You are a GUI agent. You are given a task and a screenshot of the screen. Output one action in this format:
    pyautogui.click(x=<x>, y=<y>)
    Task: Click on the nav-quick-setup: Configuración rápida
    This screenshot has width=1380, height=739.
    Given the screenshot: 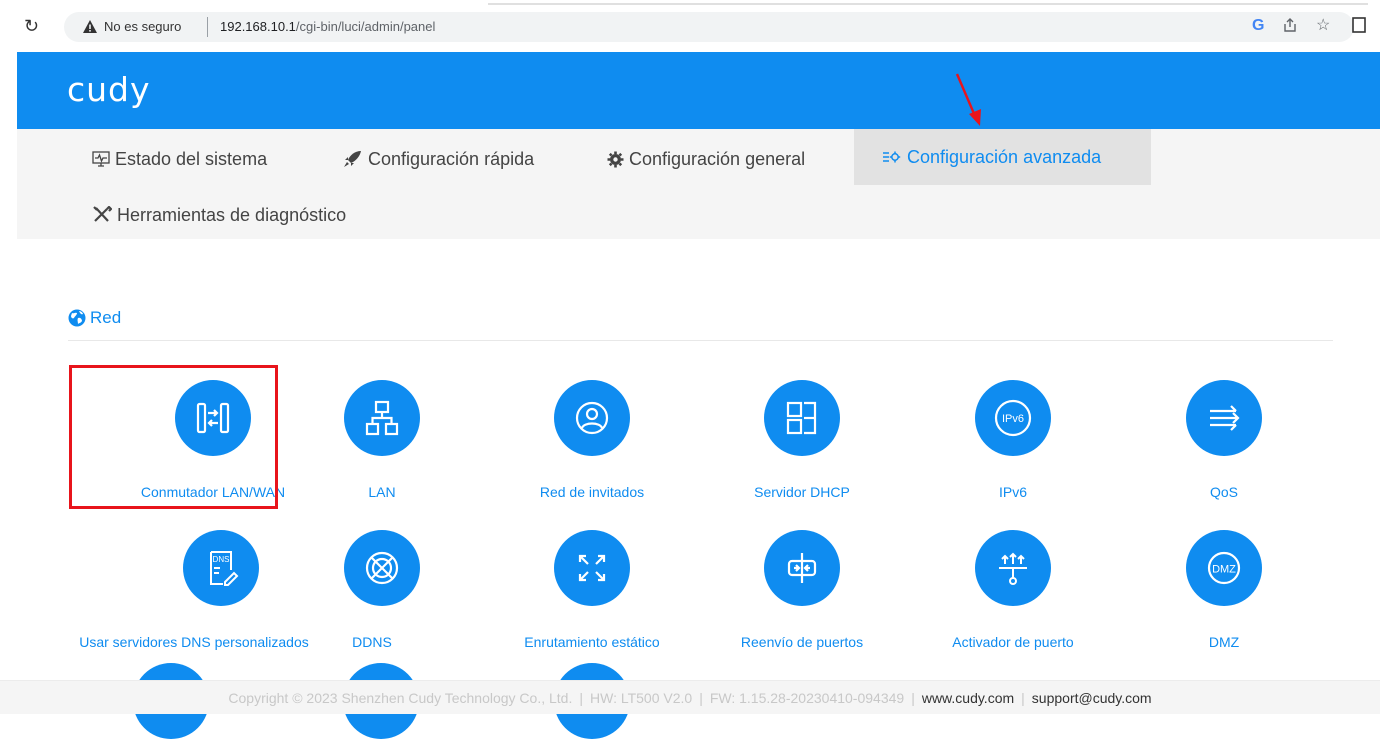 What is the action you would take?
    pyautogui.click(x=438, y=159)
    